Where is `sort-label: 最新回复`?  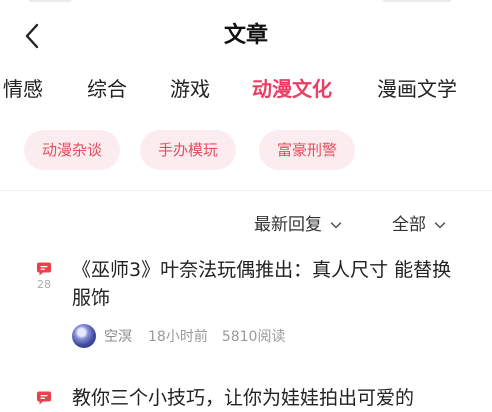
sort-label: 最新回复 is located at coordinates (288, 225).